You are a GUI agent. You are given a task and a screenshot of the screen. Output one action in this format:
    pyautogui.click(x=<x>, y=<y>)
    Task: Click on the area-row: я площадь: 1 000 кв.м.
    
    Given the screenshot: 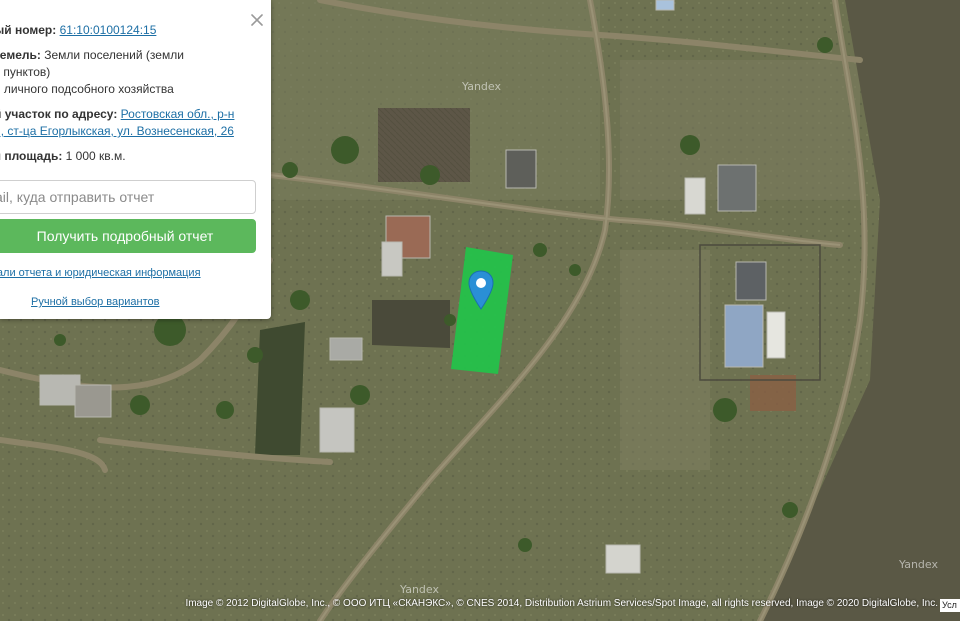 What is the action you would take?
    pyautogui.click(x=121, y=156)
    